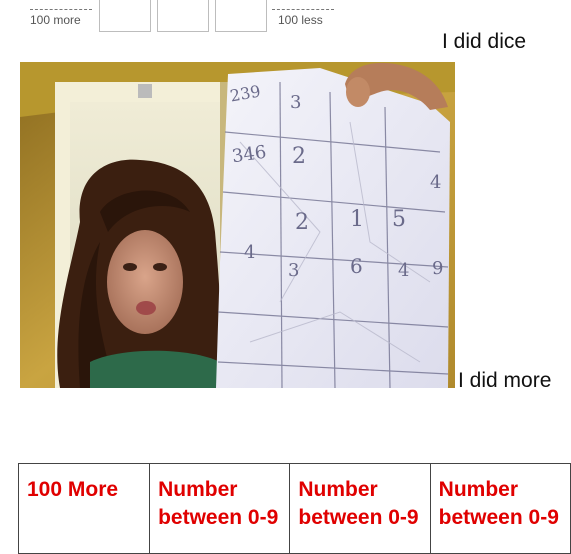  Describe the element at coordinates (250, 252) in the screenshot. I see `paper-number-9: 4` at that location.